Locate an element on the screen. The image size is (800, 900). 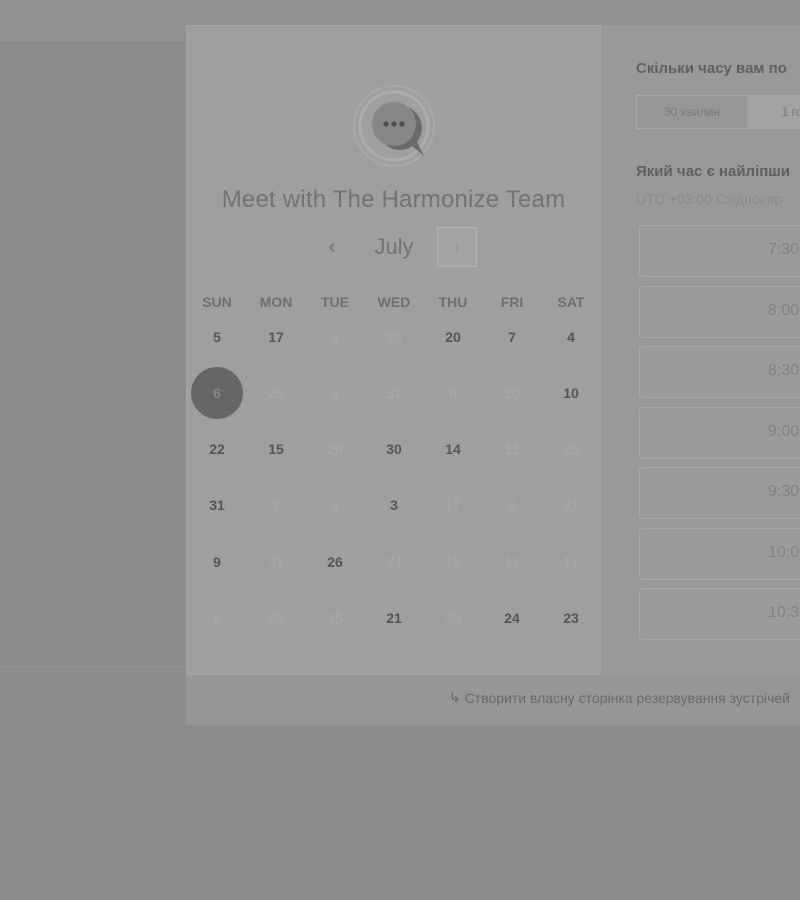
calendar-day: 14 is located at coordinates (453, 449).